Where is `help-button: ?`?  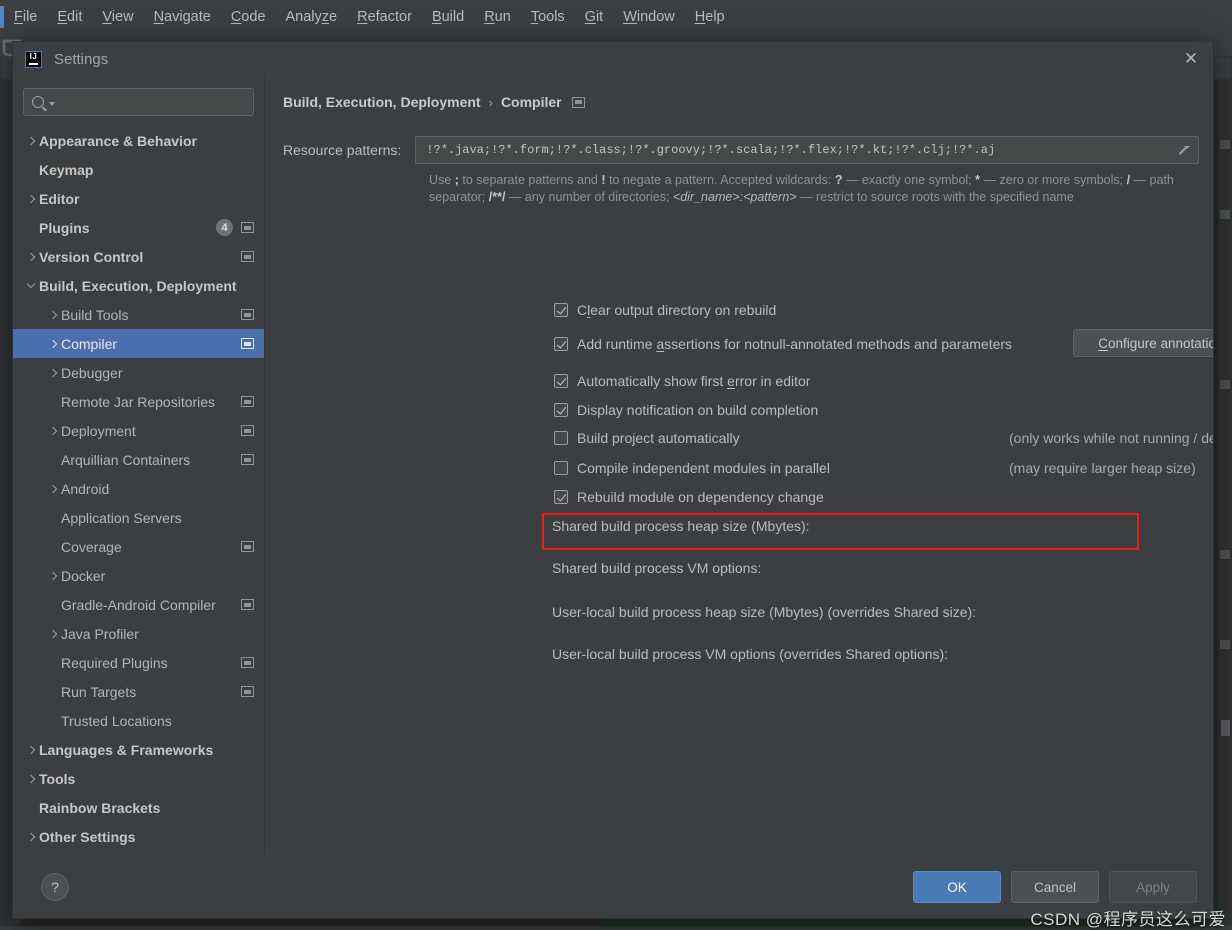 help-button: ? is located at coordinates (55, 887).